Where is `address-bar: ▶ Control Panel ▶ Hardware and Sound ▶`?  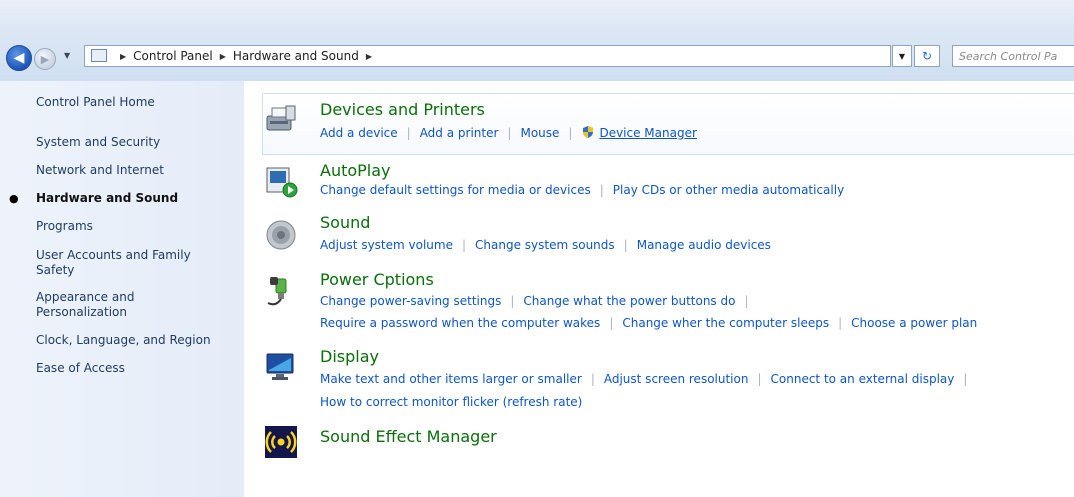
address-bar: ▶ Control Panel ▶ Hardware and Sound ▶ is located at coordinates (487, 56).